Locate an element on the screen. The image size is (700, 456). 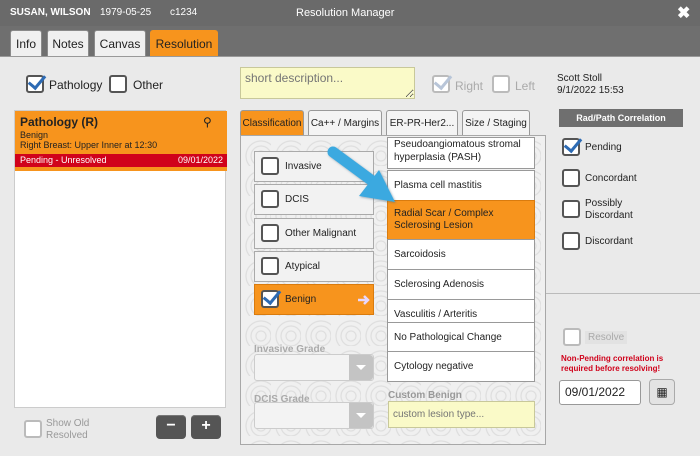
concordant-checkbox is located at coordinates (571, 178).